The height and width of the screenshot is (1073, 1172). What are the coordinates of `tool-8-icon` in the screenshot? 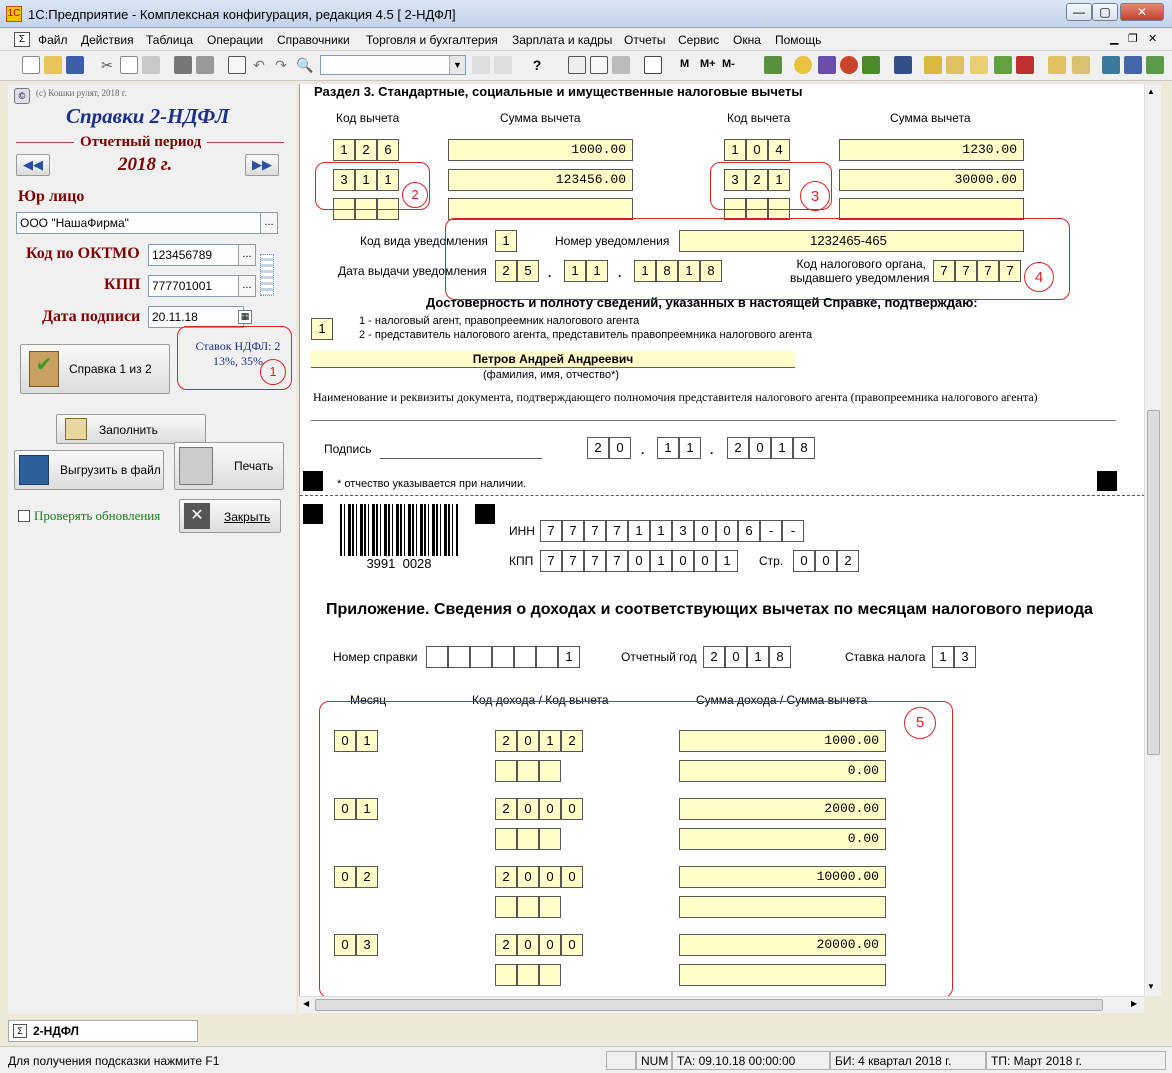 It's located at (955, 65).